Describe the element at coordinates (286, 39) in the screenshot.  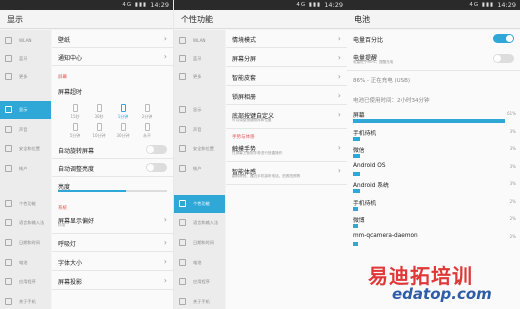
I see `scene-mode-item: 情境模式 ›` at that location.